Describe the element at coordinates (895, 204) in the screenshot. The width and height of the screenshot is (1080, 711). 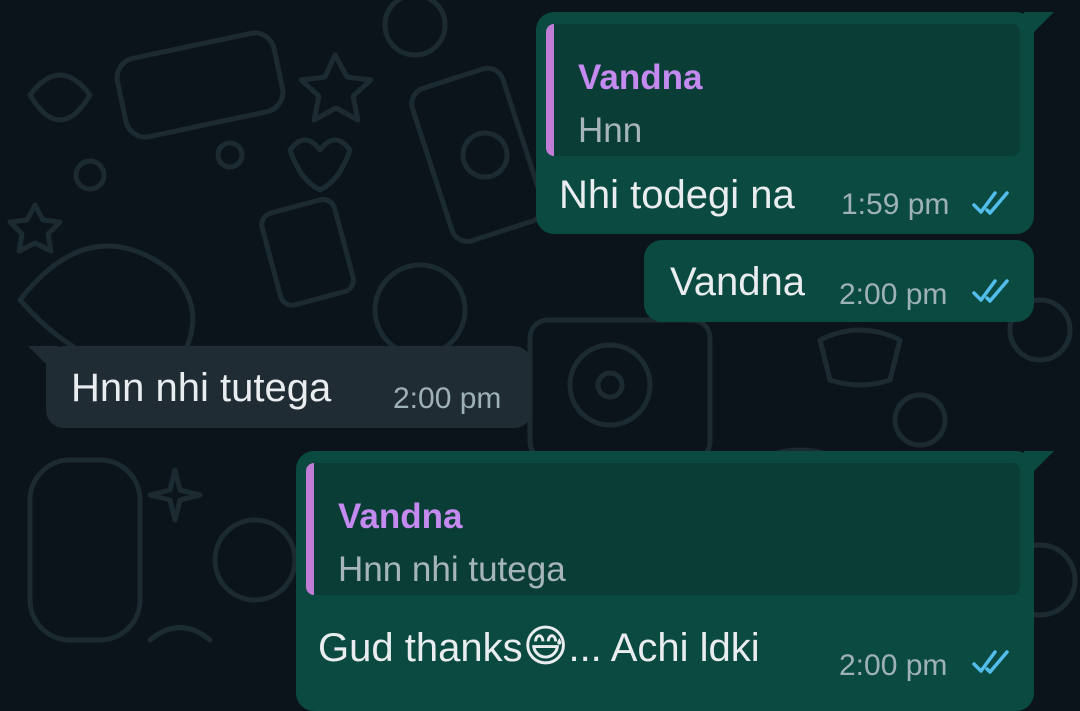
I see `message-time: 1:59 pm` at that location.